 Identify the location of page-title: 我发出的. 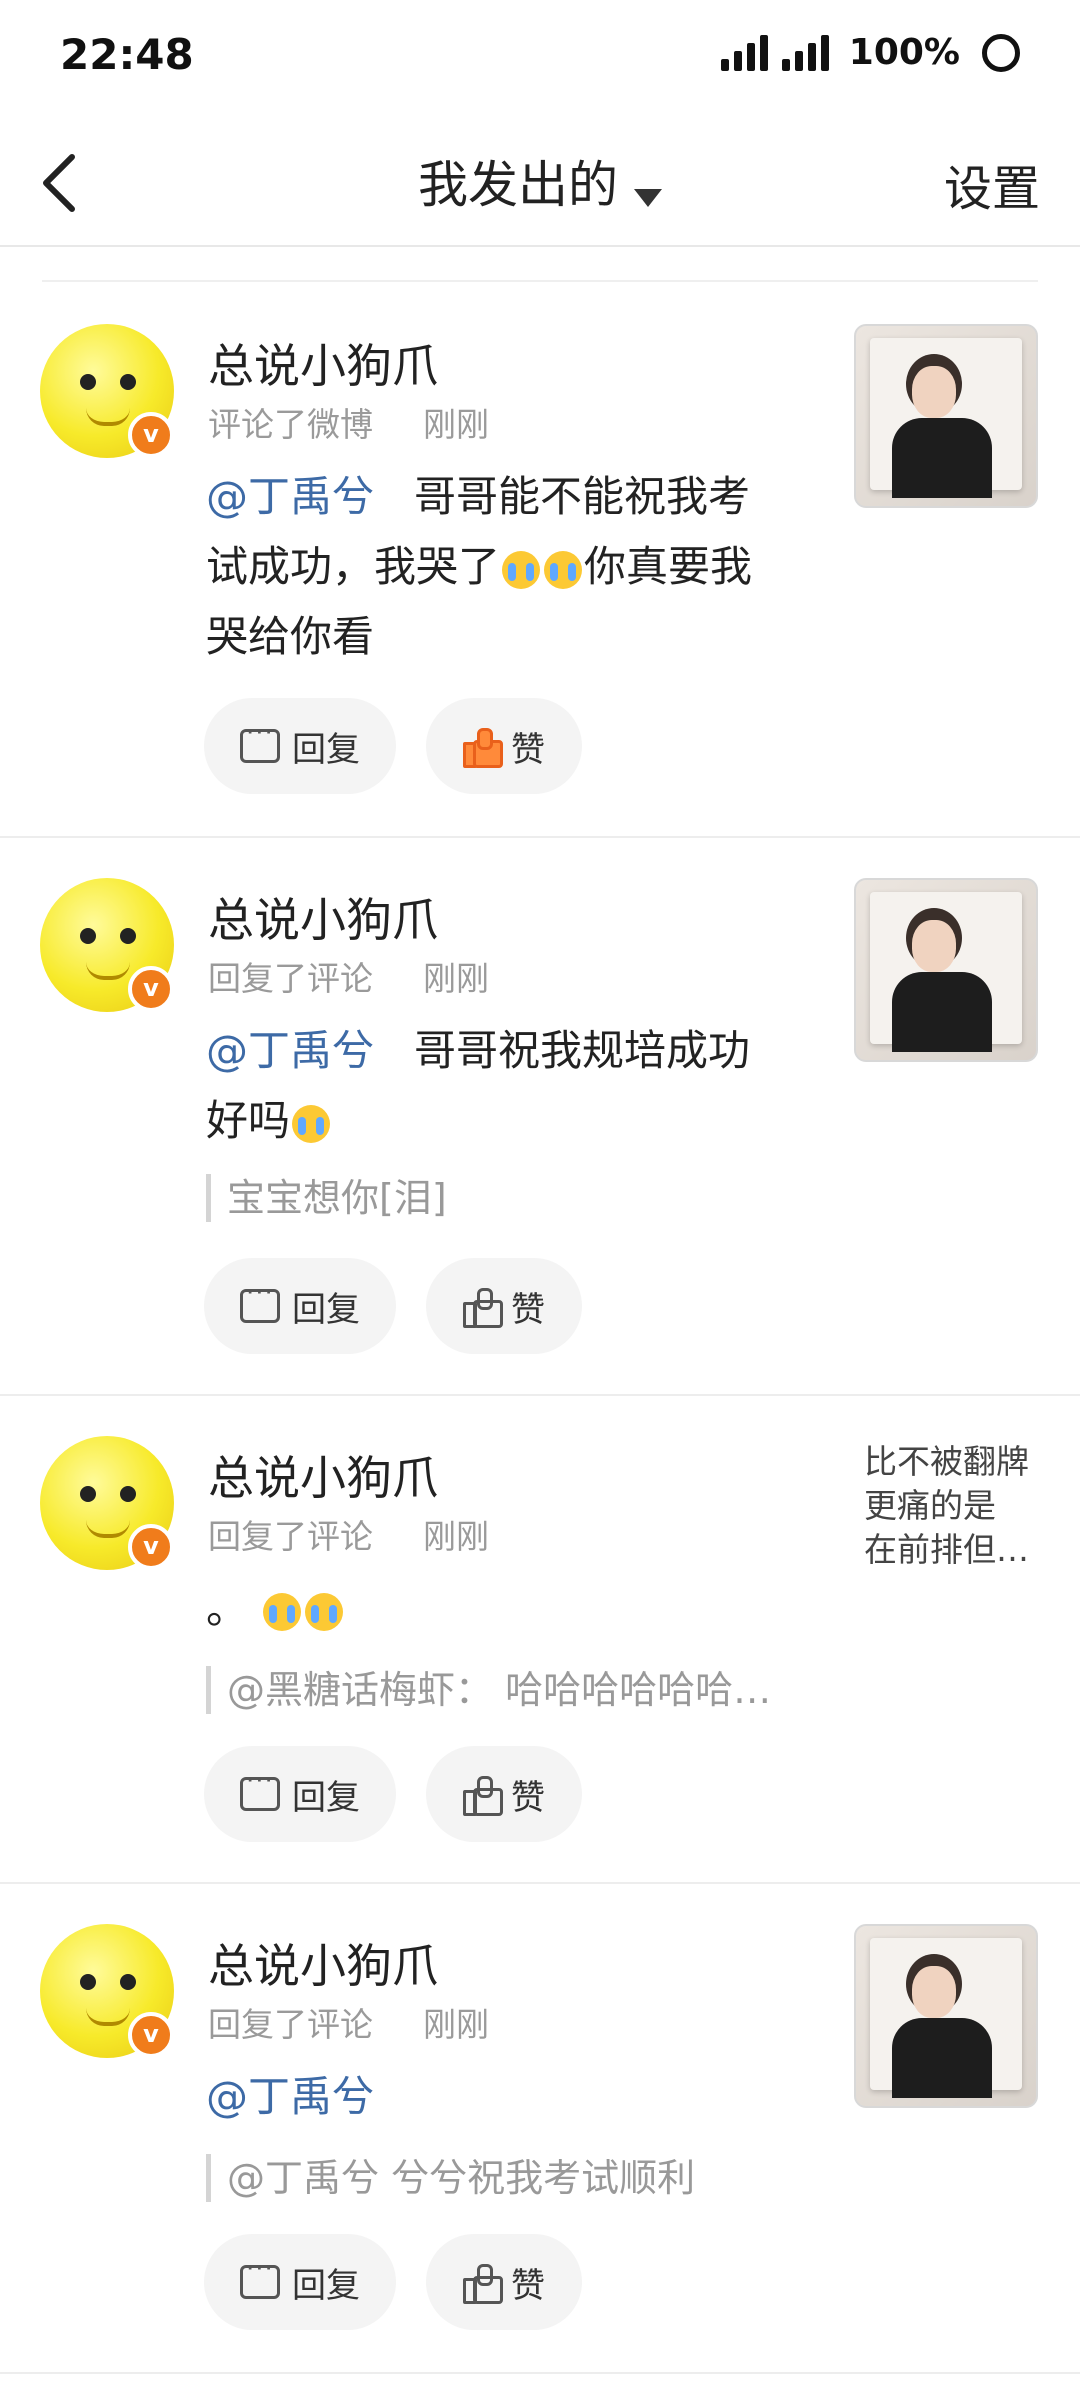
(518, 185).